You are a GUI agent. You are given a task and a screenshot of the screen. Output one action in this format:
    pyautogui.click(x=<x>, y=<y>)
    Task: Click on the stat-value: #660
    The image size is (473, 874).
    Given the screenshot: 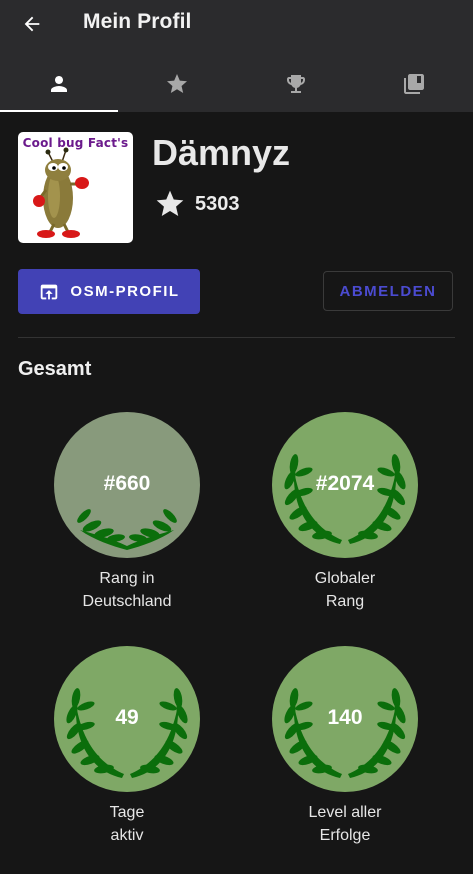 What is the action you would take?
    pyautogui.click(x=127, y=483)
    